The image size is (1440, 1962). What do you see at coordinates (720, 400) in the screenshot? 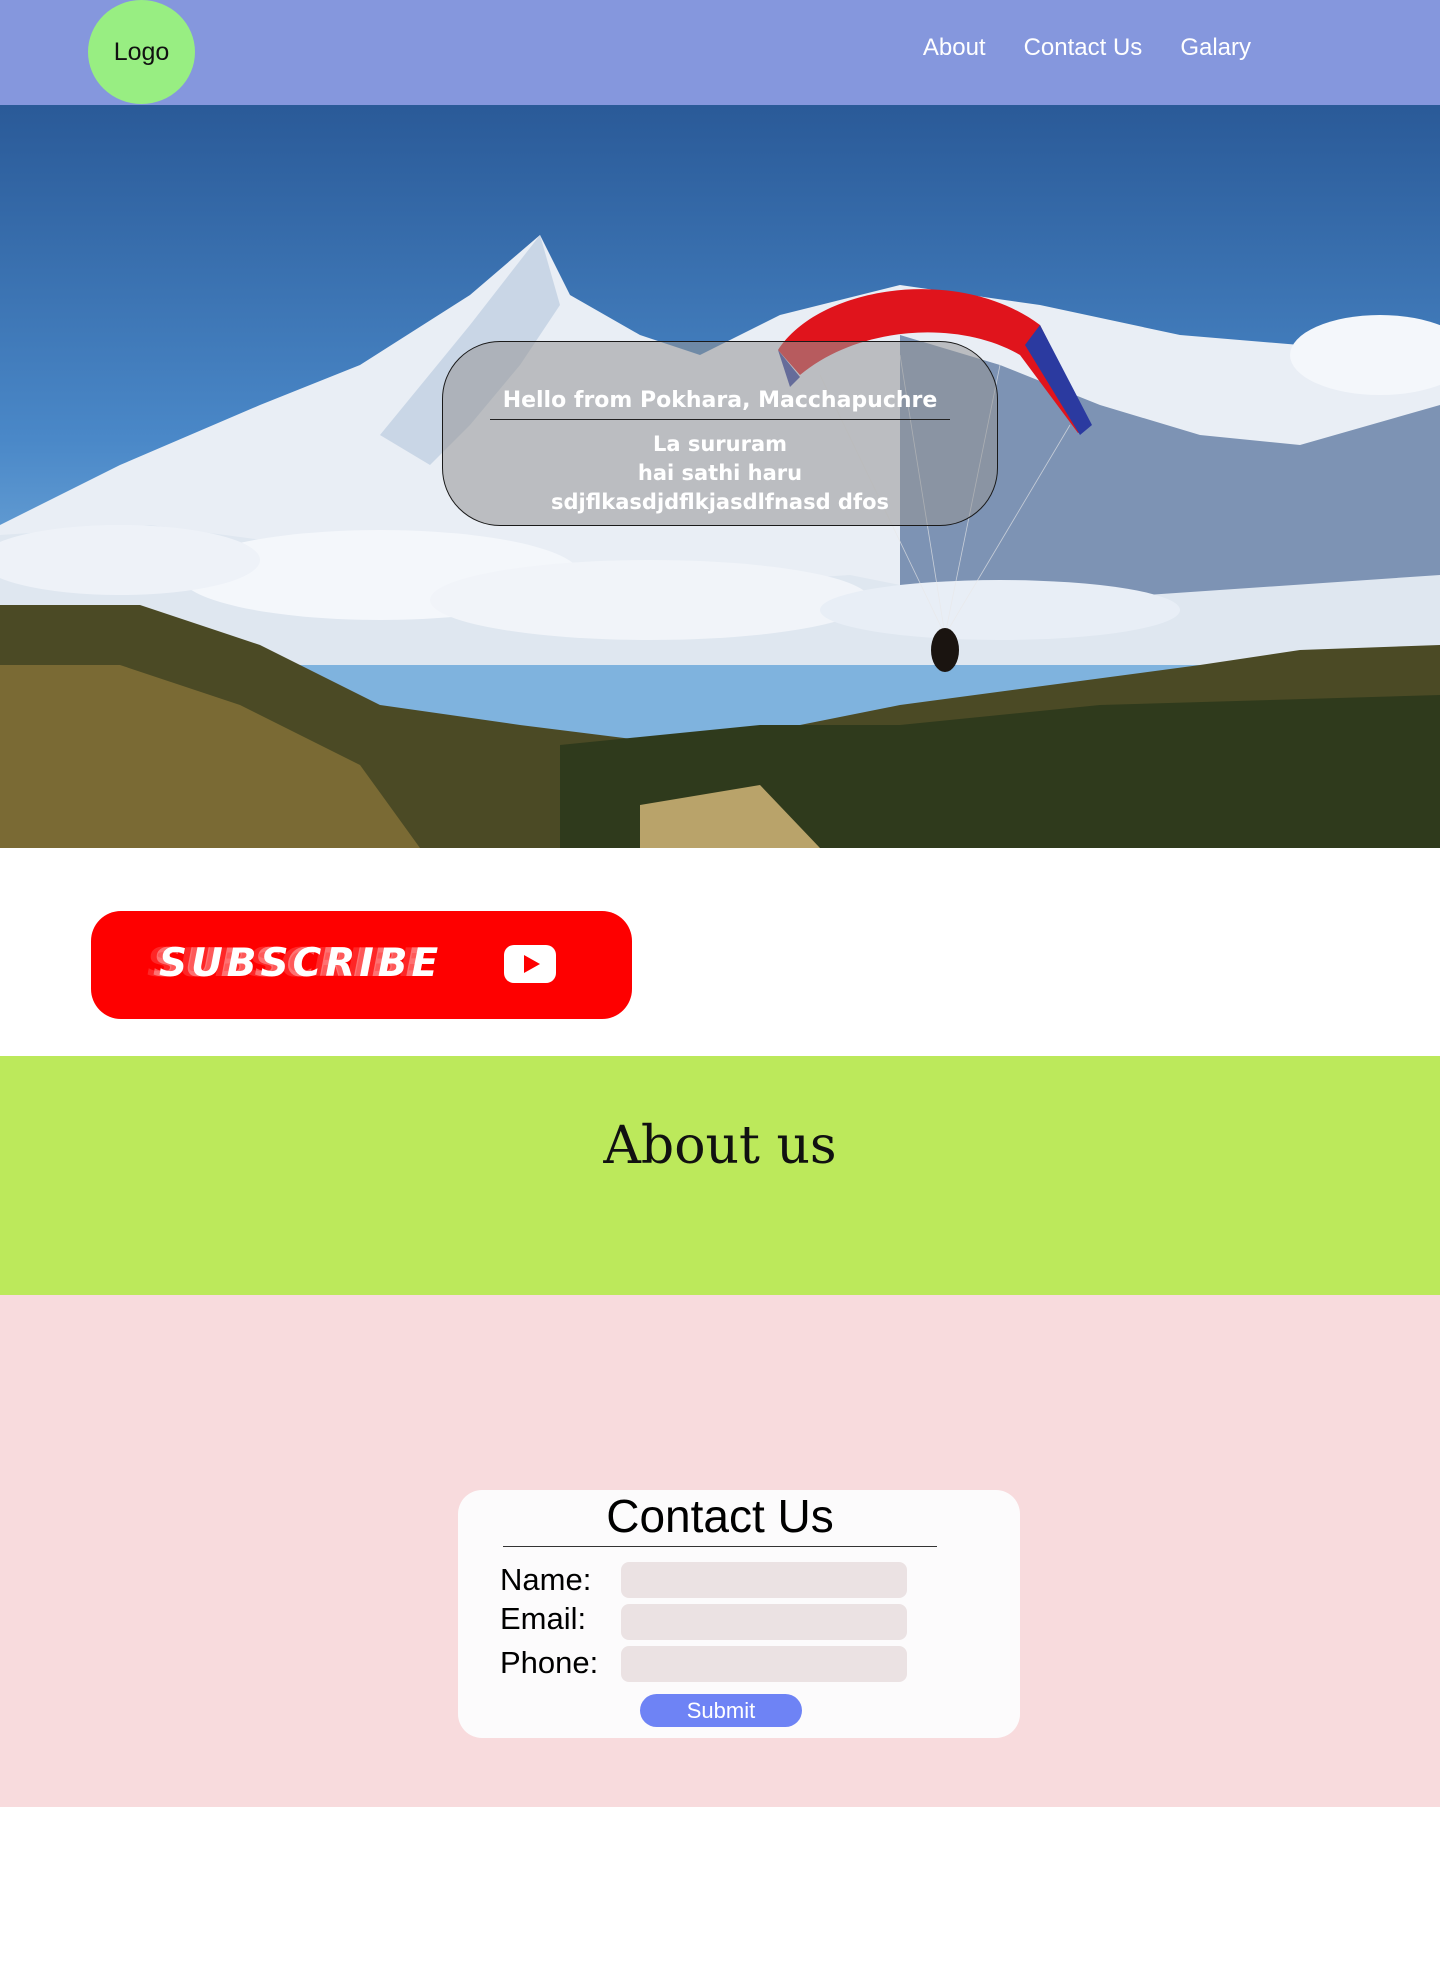
I see `hero-title: Hello from Pokhara, Macchapuchre` at bounding box center [720, 400].